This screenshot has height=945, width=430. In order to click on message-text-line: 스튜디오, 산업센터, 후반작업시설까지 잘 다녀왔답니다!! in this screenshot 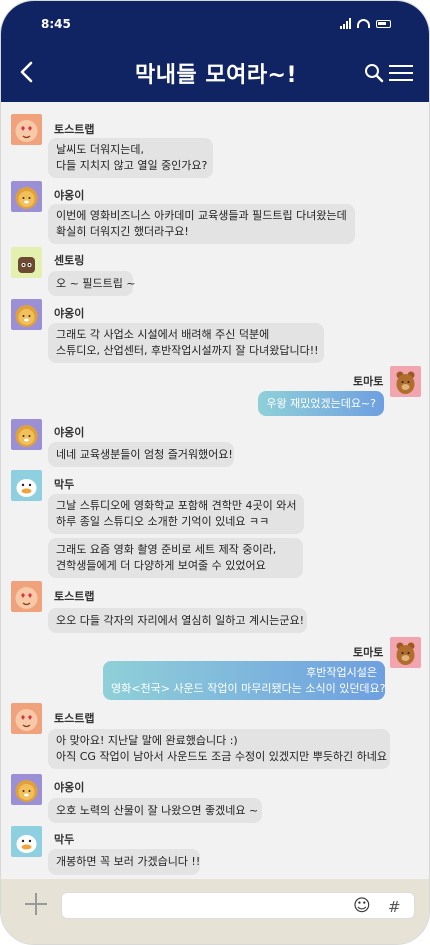, I will do `click(187, 350)`.